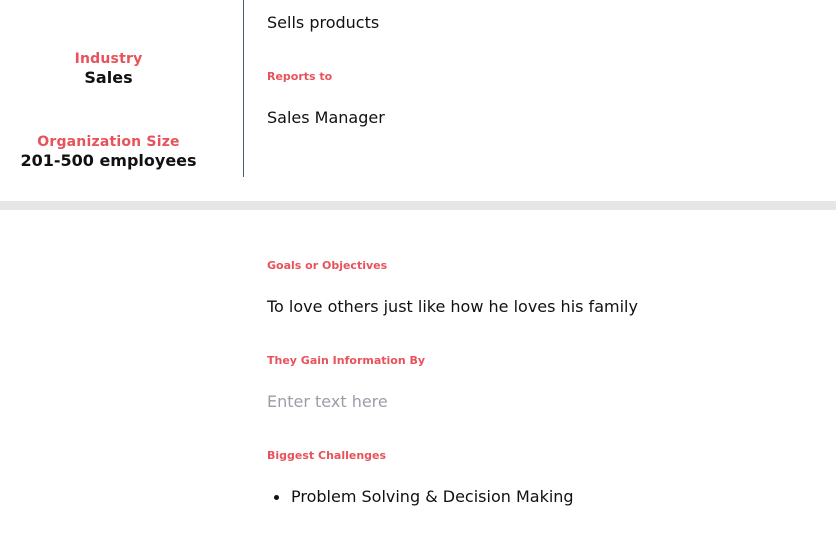 Image resolution: width=836 pixels, height=547 pixels. I want to click on challenge-text: Problem Solving & Decision Making, so click(432, 496).